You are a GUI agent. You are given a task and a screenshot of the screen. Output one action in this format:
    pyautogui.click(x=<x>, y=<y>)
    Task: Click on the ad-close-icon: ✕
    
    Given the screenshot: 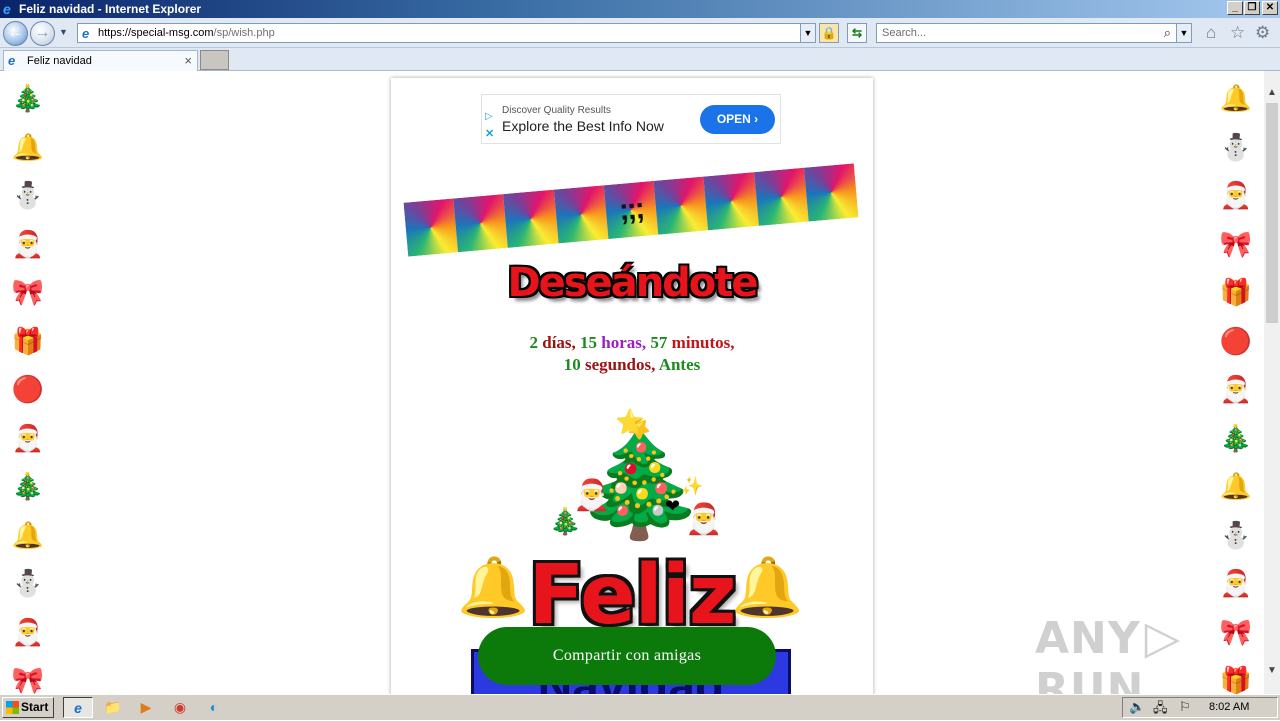 What is the action you would take?
    pyautogui.click(x=489, y=133)
    